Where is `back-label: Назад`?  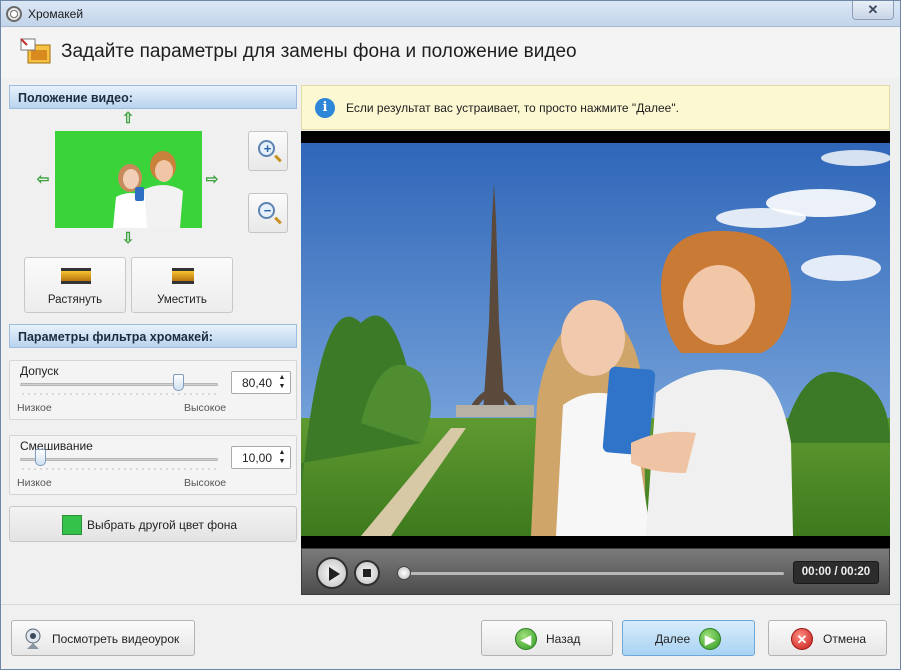 back-label: Назад is located at coordinates (563, 639).